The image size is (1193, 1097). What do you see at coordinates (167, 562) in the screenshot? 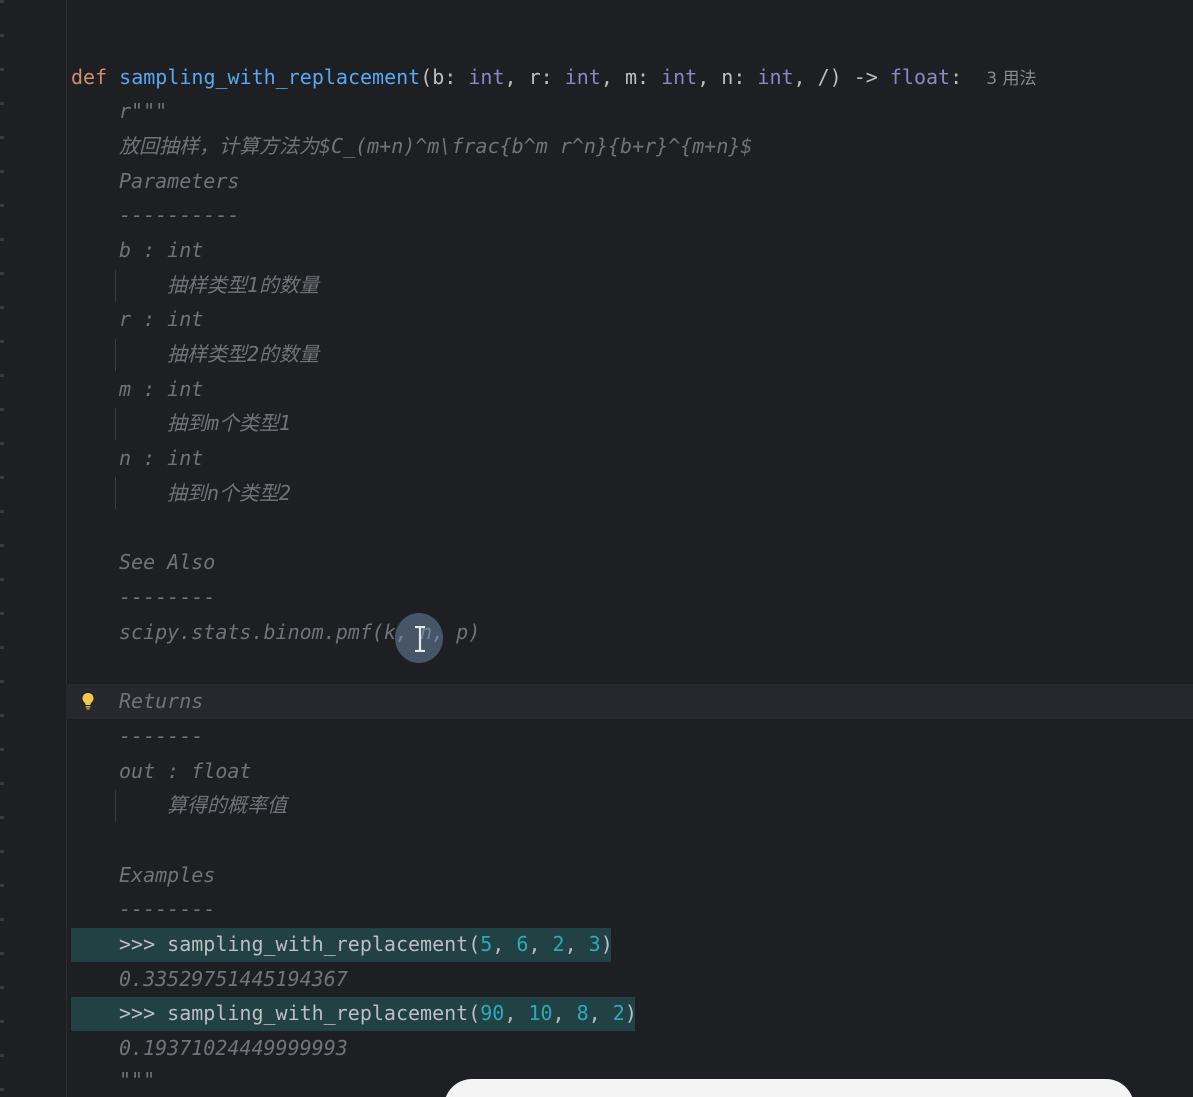
I see `see-also-header: See Also` at bounding box center [167, 562].